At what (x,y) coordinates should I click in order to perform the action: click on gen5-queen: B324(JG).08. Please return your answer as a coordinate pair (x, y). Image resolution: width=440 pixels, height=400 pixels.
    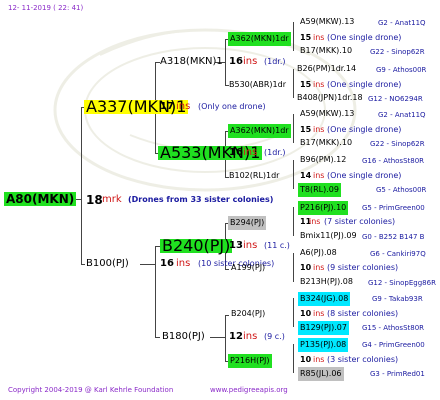
    Looking at the image, I should click on (324, 299).